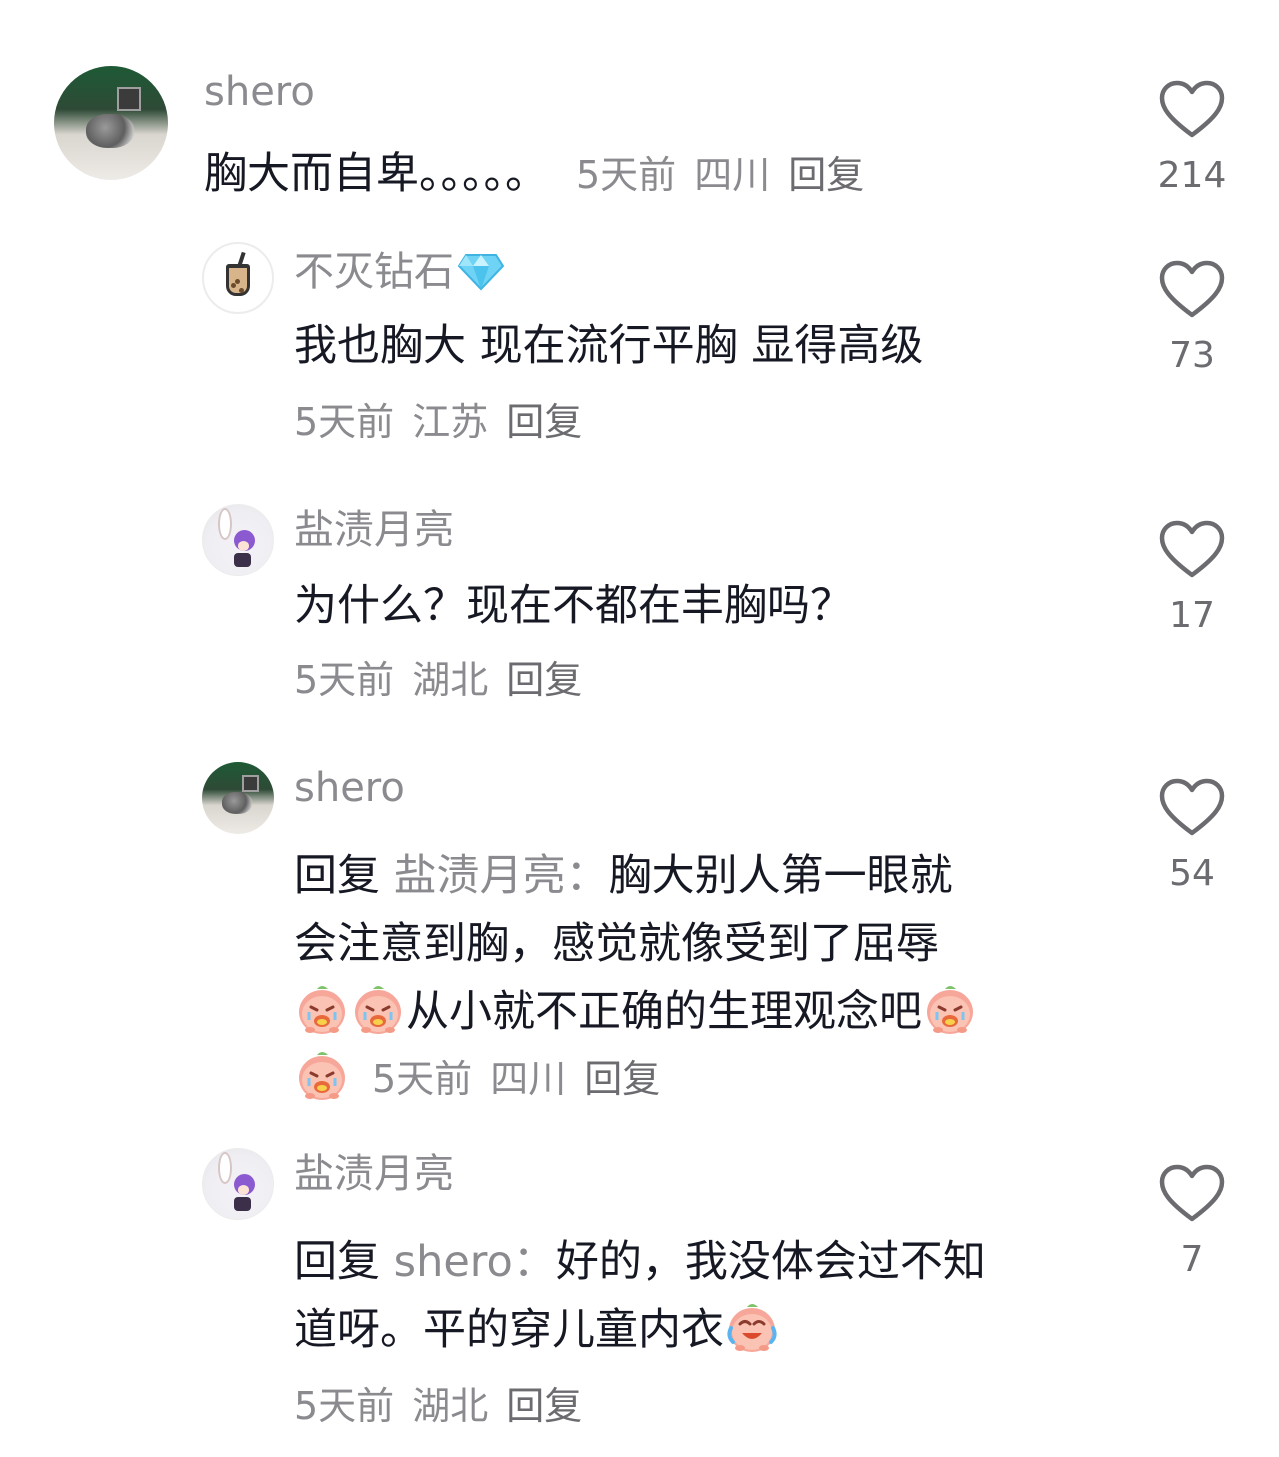 This screenshot has height=1457, width=1279. What do you see at coordinates (509, 1330) in the screenshot?
I see `comment-body-line: 道呀。平的穿儿童内衣` at bounding box center [509, 1330].